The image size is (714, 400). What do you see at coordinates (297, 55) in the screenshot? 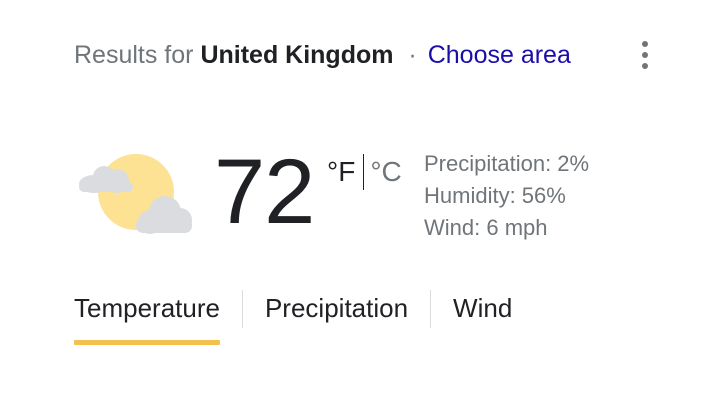
I see `location-name: United Kingdom` at bounding box center [297, 55].